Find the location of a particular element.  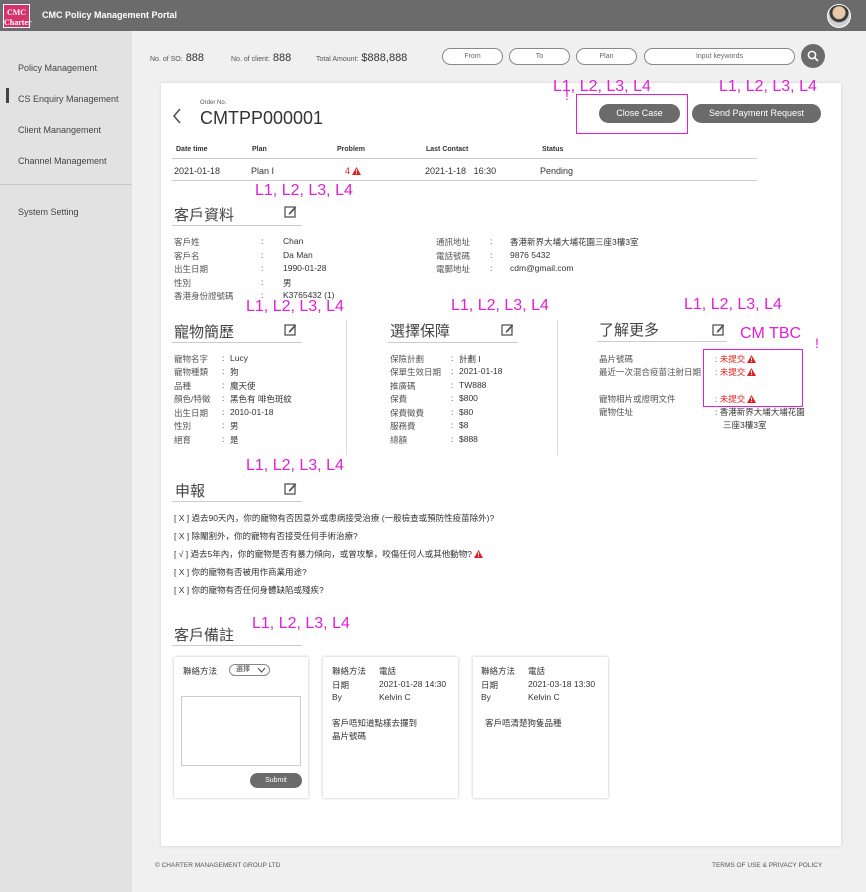

annotation-exclaim: ! is located at coordinates (817, 343).